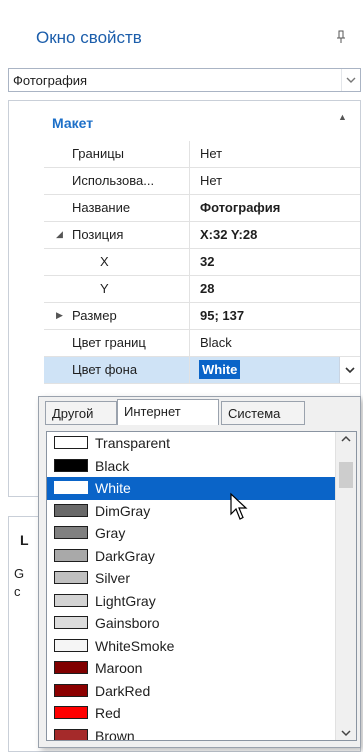  I want to click on property-name: X, so click(104, 261).